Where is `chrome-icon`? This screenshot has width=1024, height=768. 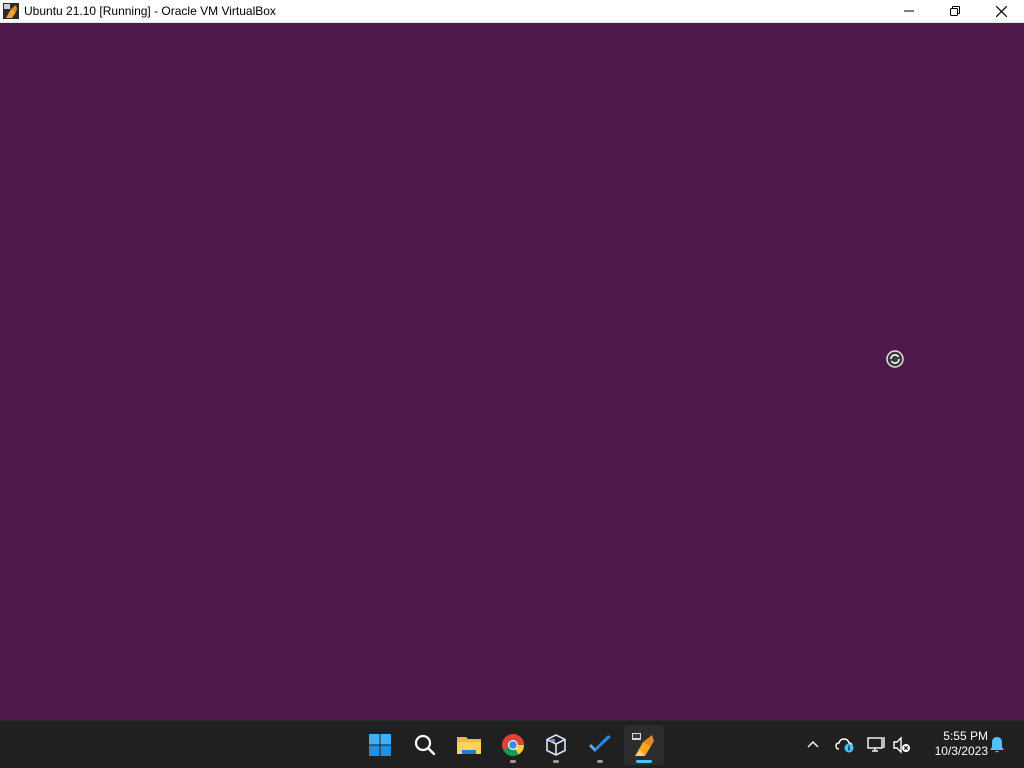
chrome-icon is located at coordinates (513, 745).